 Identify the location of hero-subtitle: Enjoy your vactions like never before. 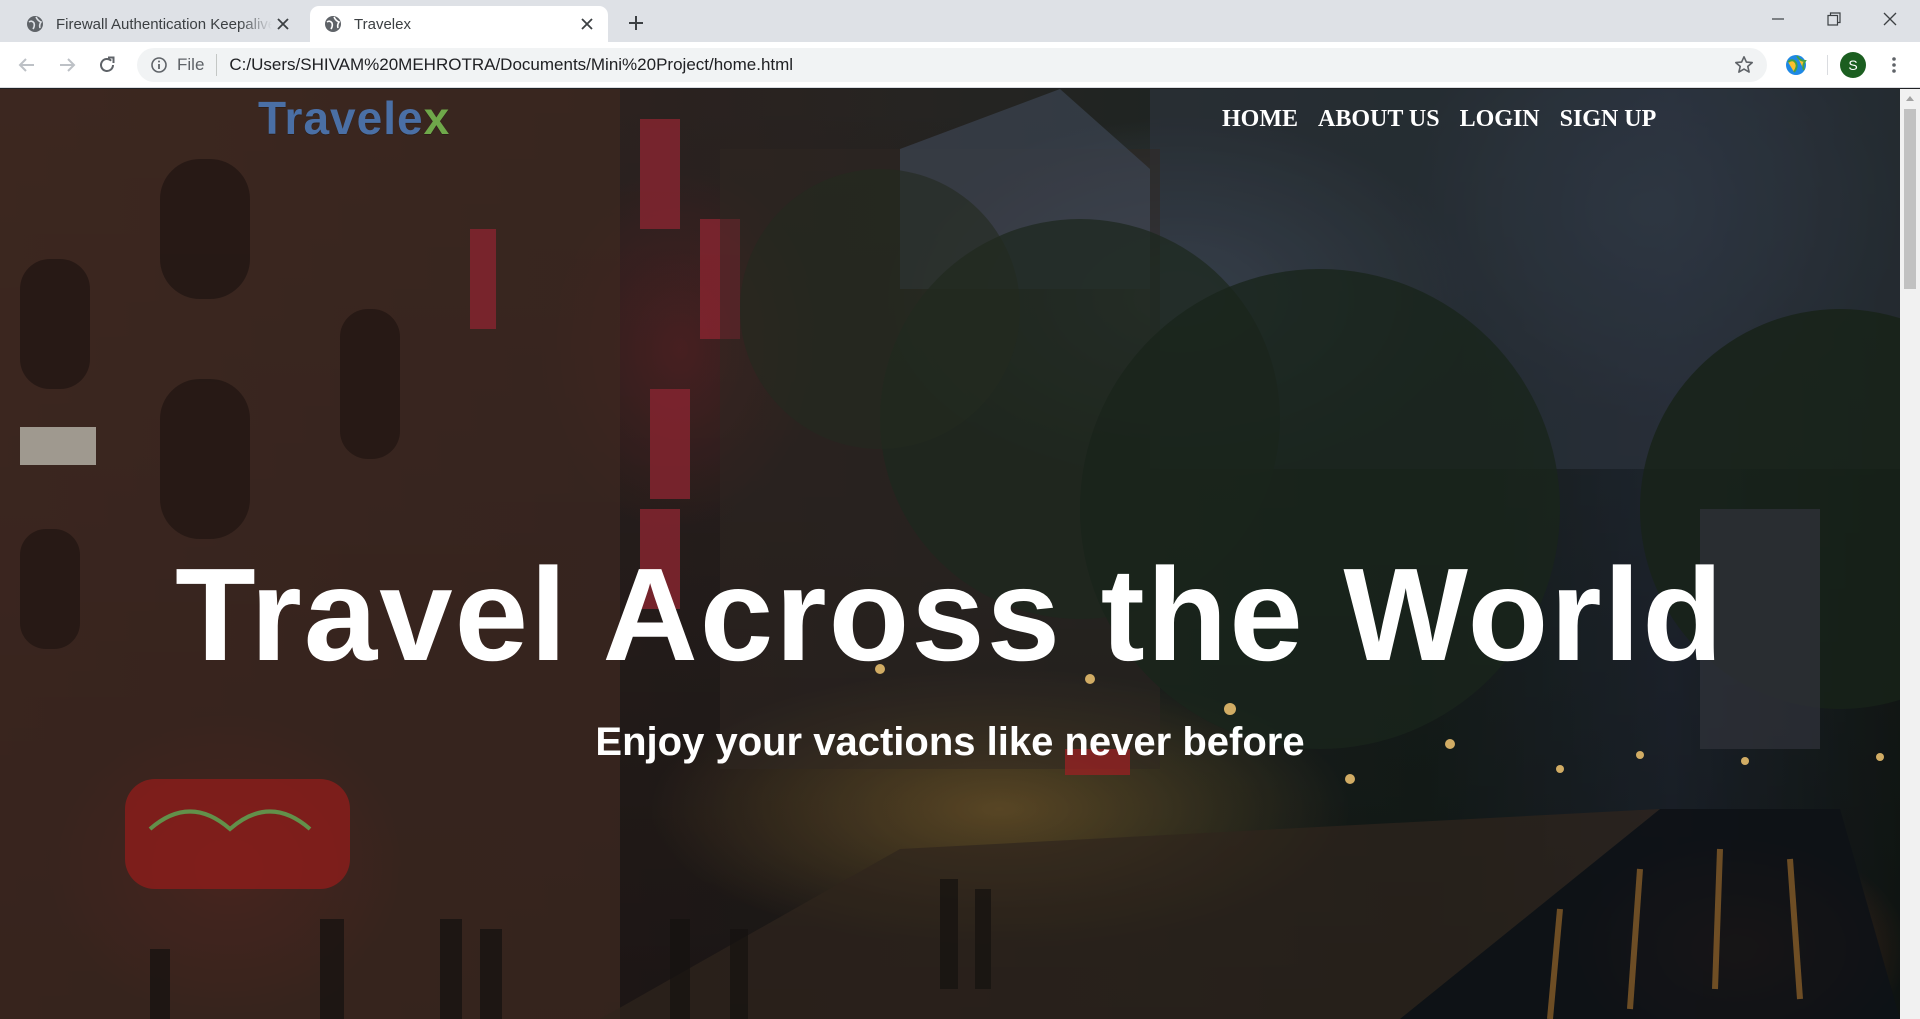
(950, 742).